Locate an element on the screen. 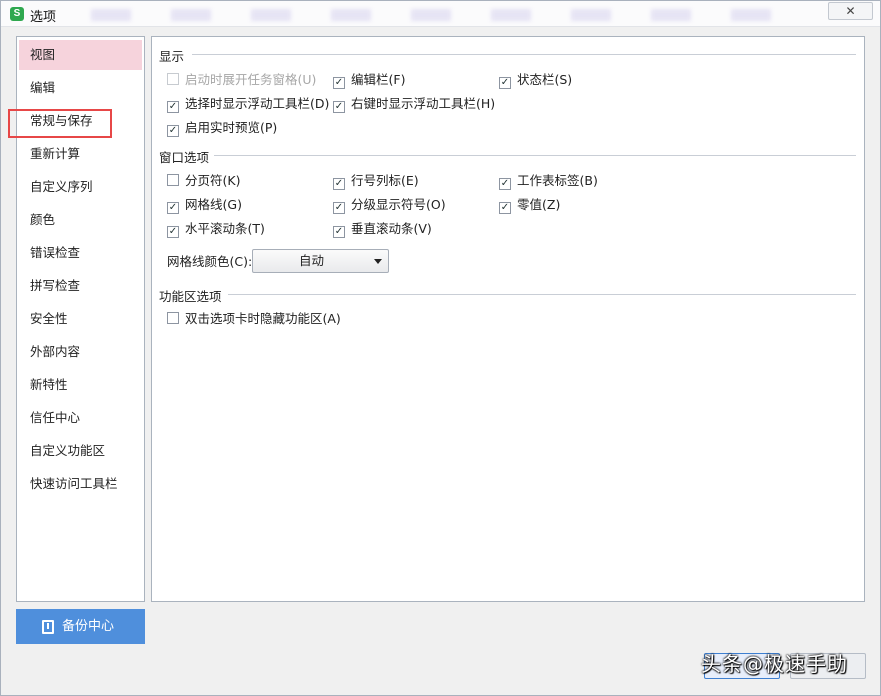 This screenshot has width=881, height=696. red-highlight-annotation is located at coordinates (60, 123).